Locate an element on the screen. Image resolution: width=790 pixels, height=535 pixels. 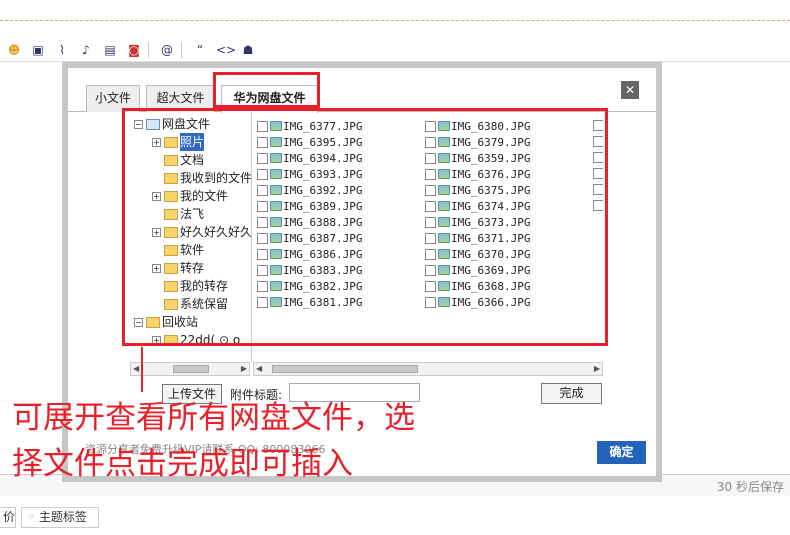
topic-tag-button: ◦ 主题标签 is located at coordinates (60, 517).